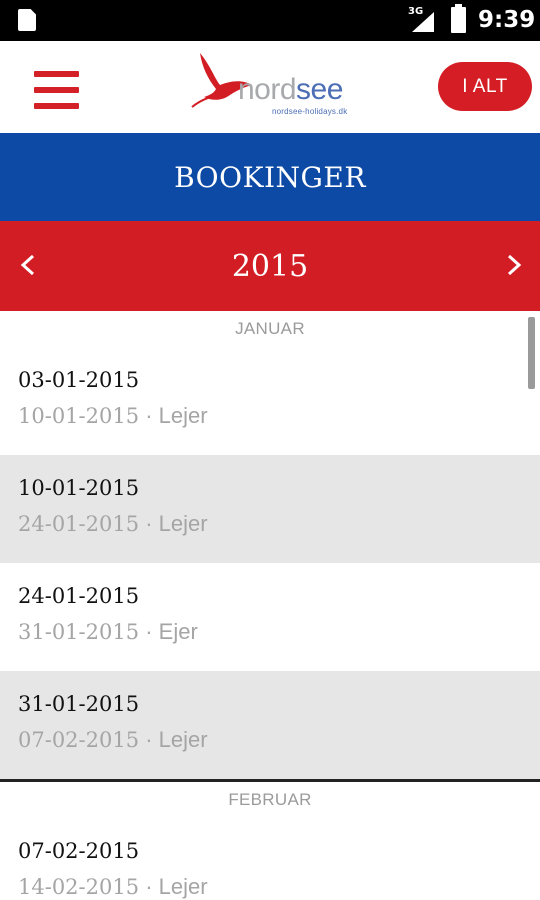 The width and height of the screenshot is (540, 900). What do you see at coordinates (79, 380) in the screenshot?
I see `booking-start-date: 03-01-2015` at bounding box center [79, 380].